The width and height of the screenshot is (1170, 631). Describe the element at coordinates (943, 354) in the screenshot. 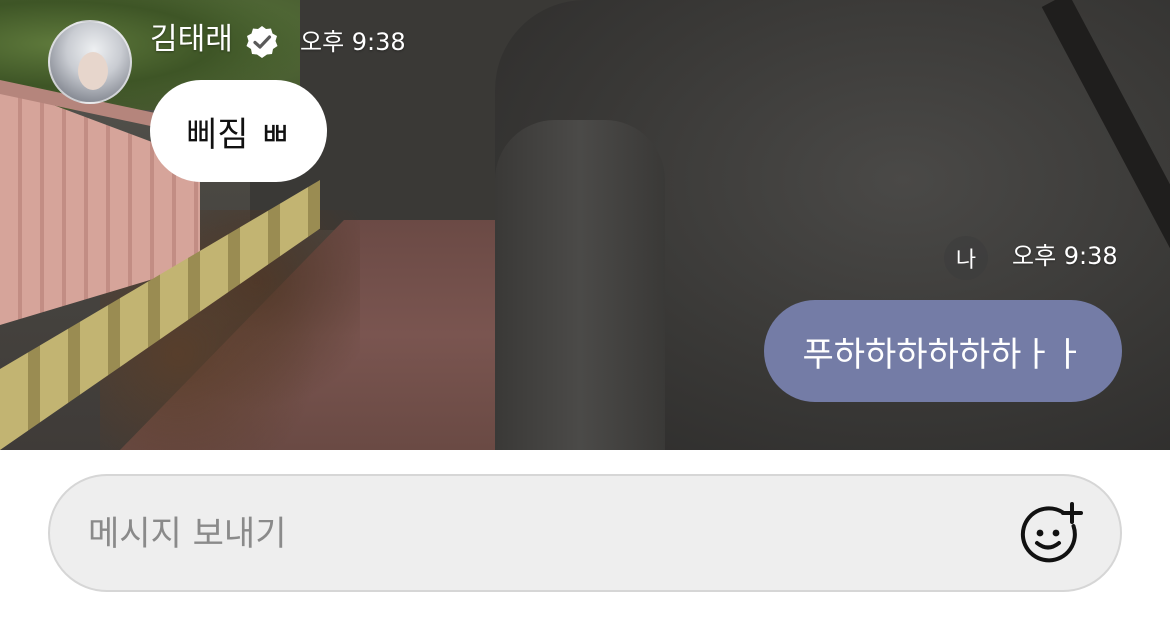

I see `outgoing-message-text: 푸하하하하하하ㅏㅏ` at that location.